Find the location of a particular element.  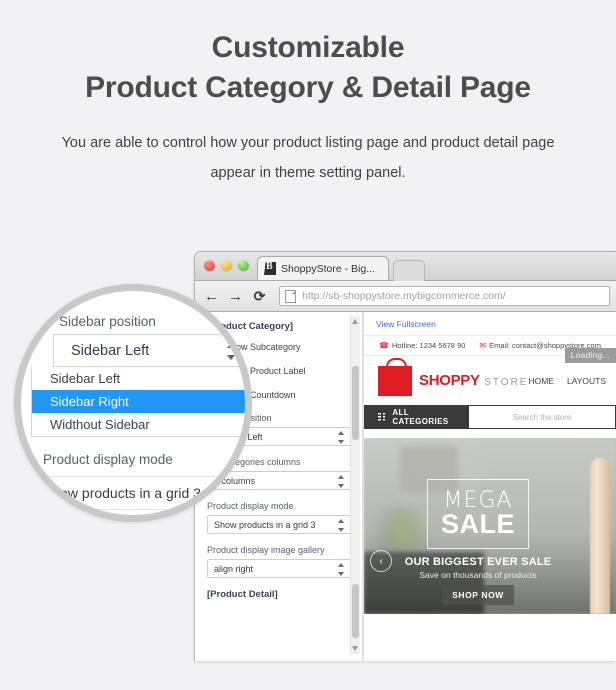

scroll-up-icon is located at coordinates (355, 321).